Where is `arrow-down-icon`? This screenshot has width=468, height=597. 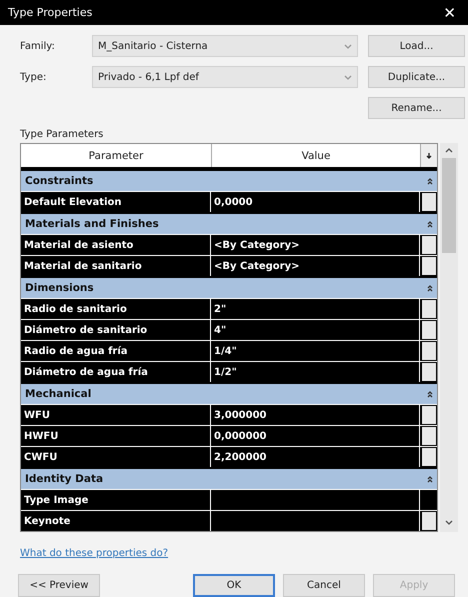
arrow-down-icon is located at coordinates (429, 155).